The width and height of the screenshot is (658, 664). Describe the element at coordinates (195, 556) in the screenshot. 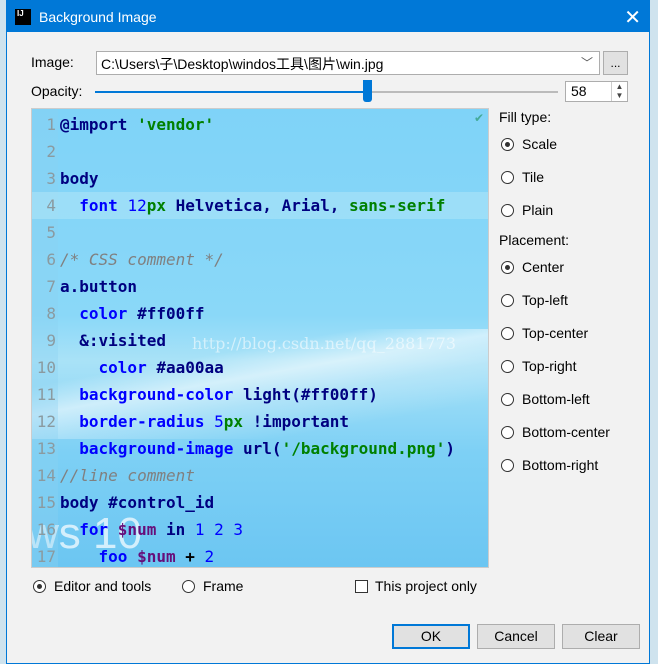

I see `code-token: +` at that location.